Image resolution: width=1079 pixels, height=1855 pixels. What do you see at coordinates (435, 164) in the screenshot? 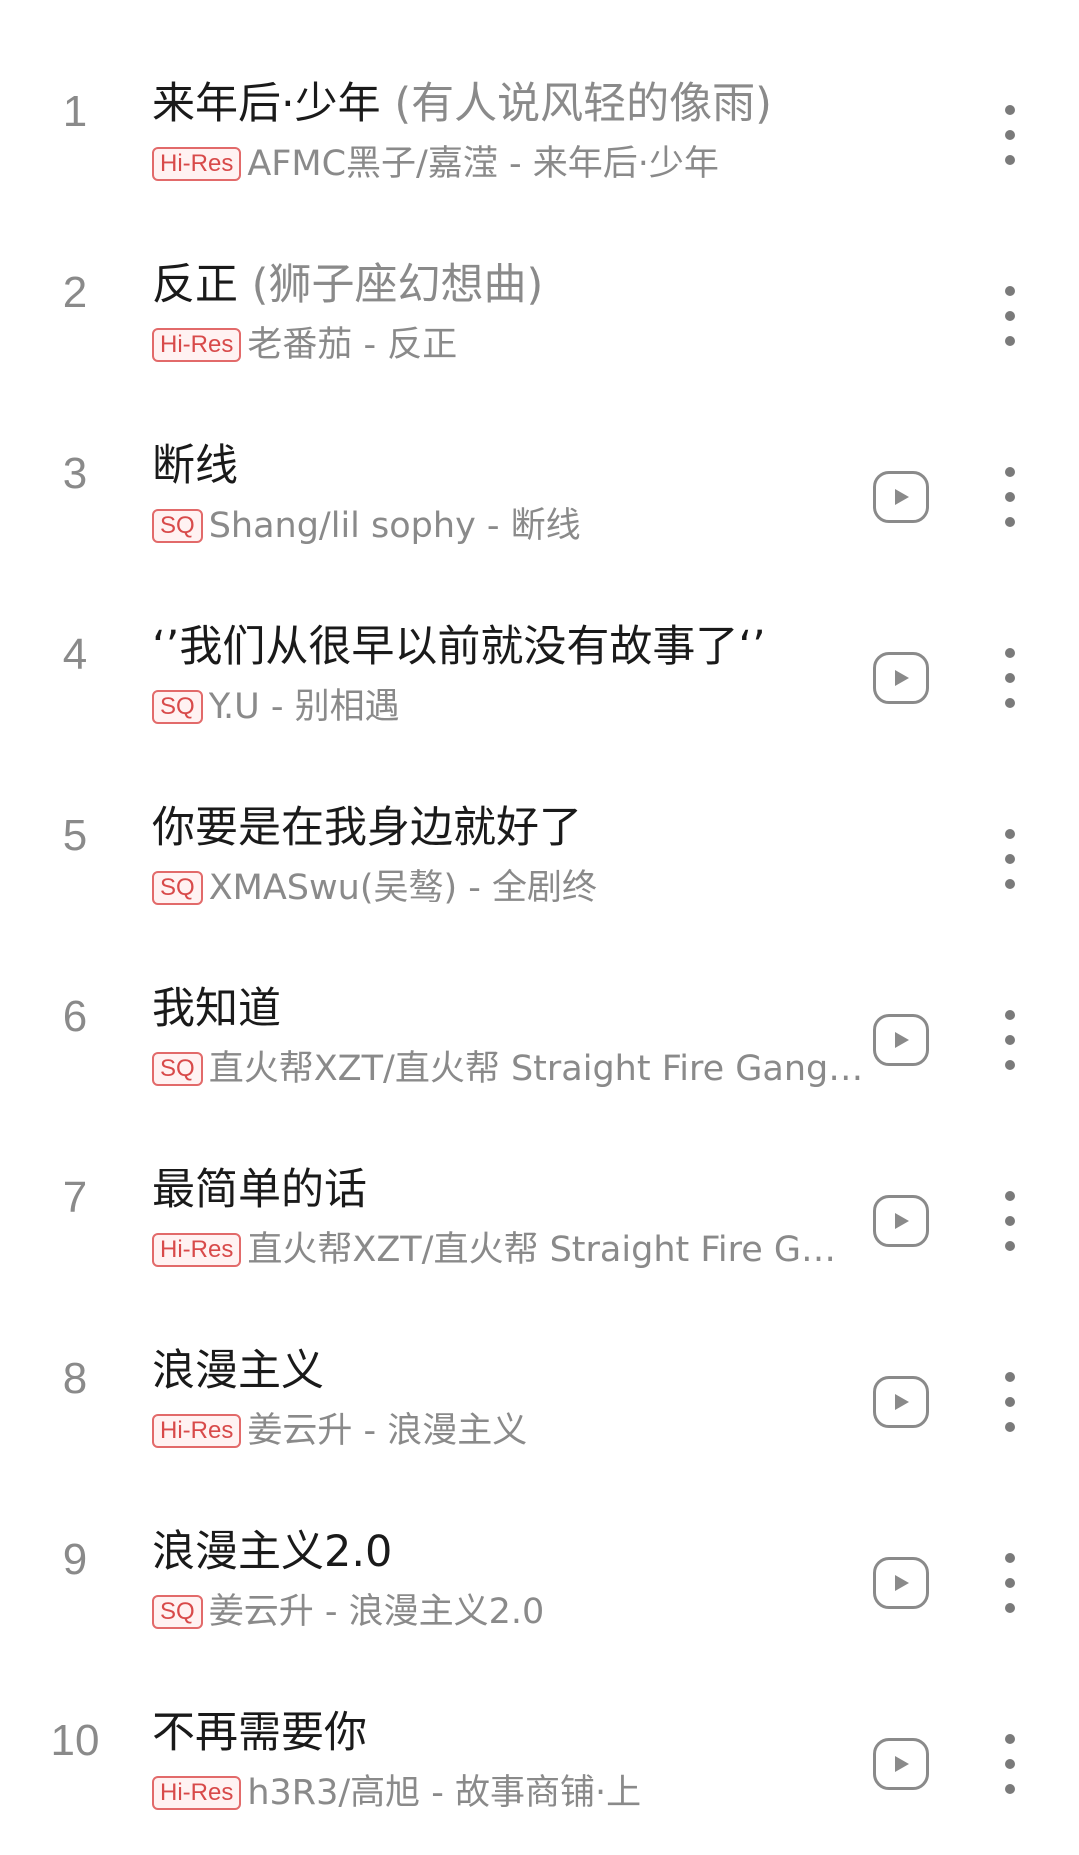
I see `song-meta: Hi-Res AFMC黑子/嘉滢 - 来年后·少年` at bounding box center [435, 164].